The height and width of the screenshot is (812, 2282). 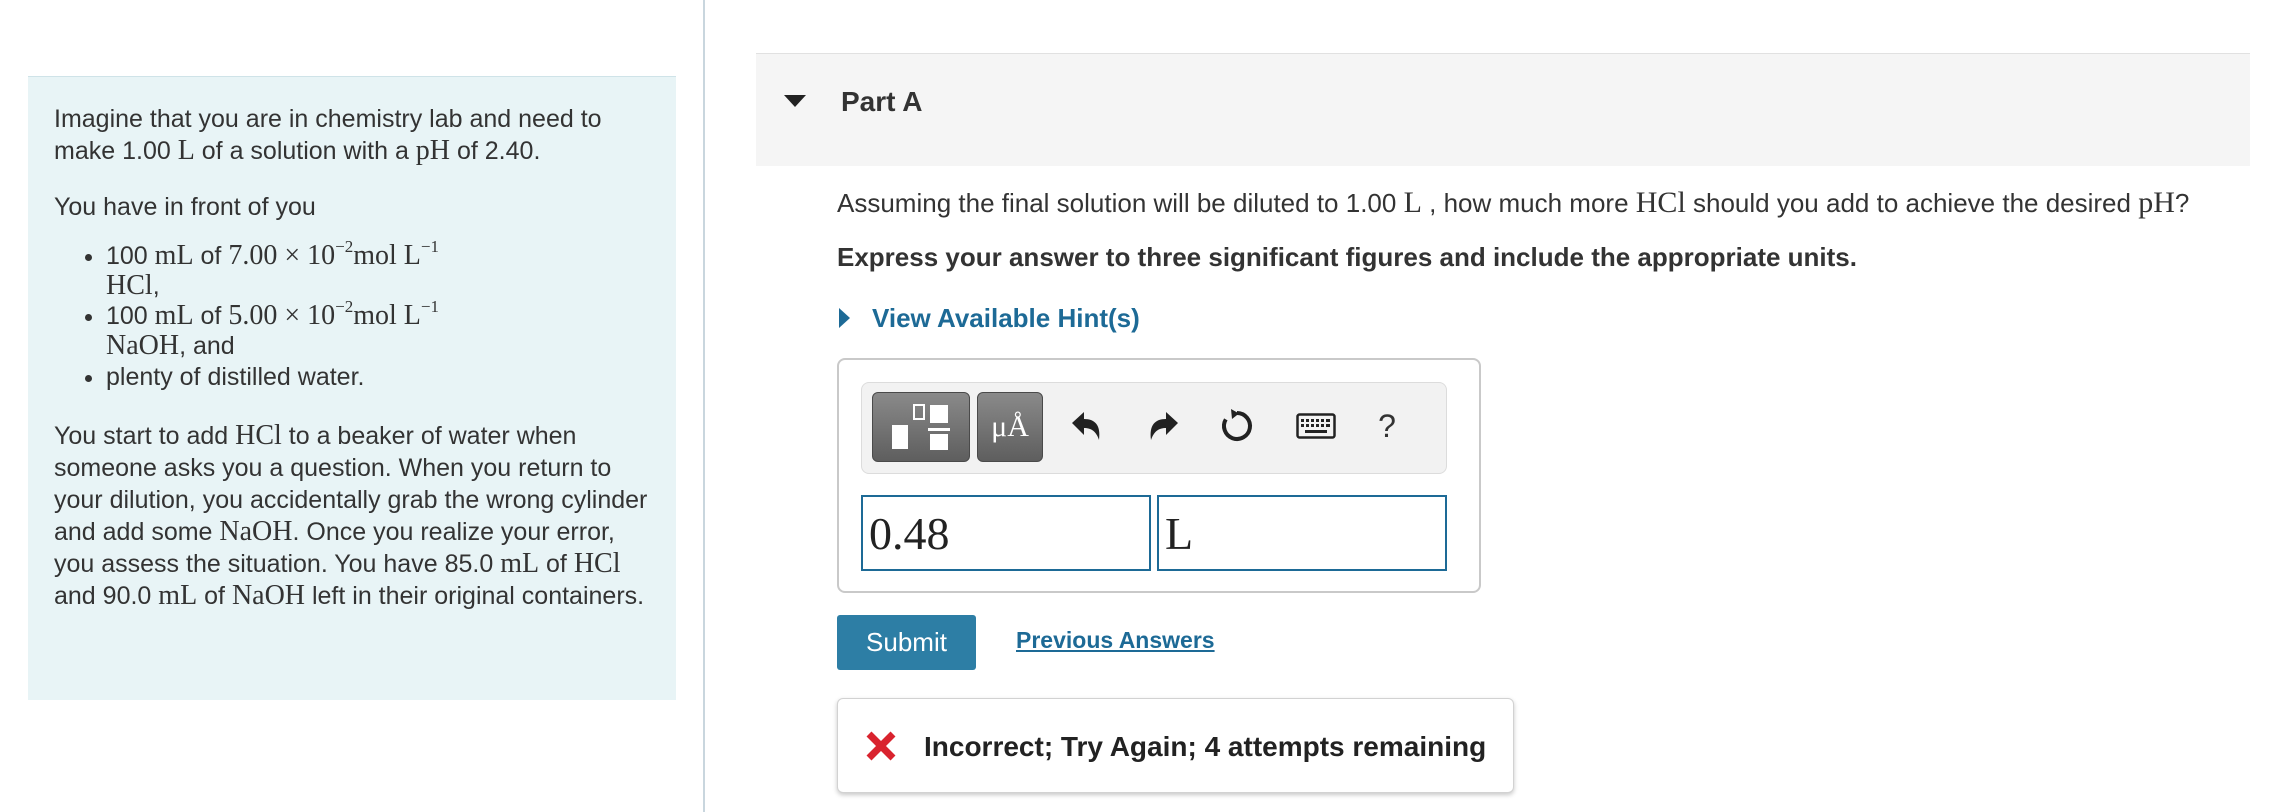 I want to click on scenario-g: left in their original containers., so click(x=475, y=596).